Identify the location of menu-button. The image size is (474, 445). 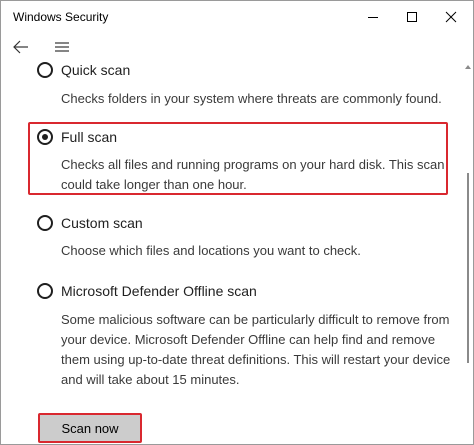
(62, 47).